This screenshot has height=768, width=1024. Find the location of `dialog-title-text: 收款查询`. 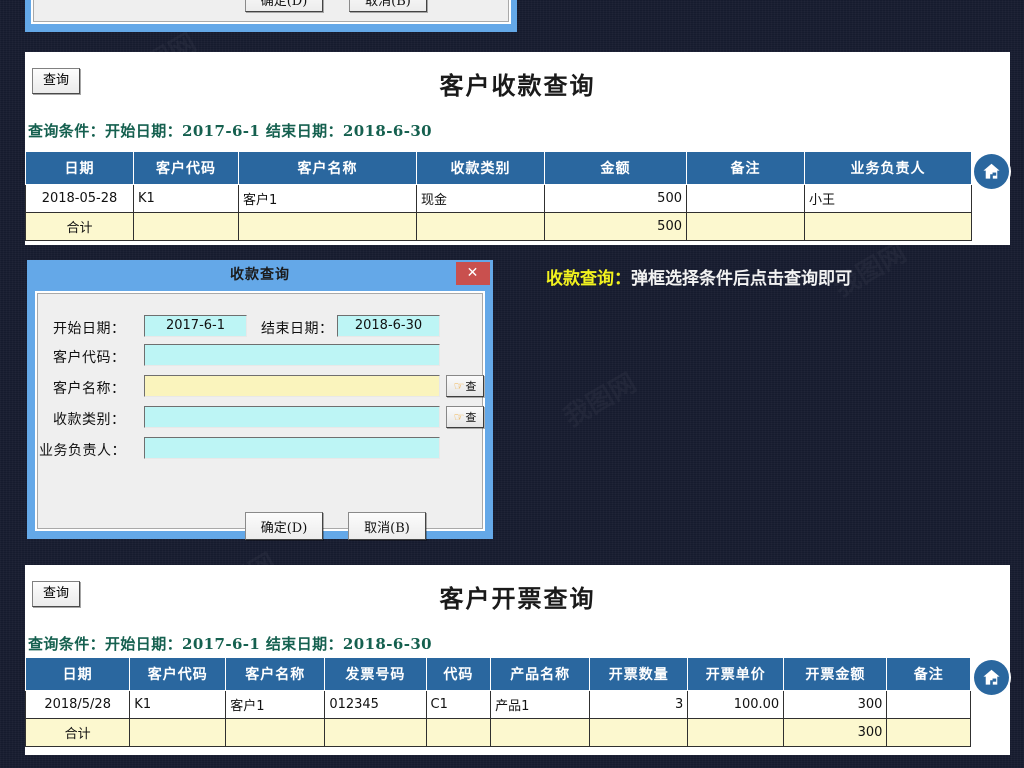

dialog-title-text: 收款查询 is located at coordinates (260, 275).